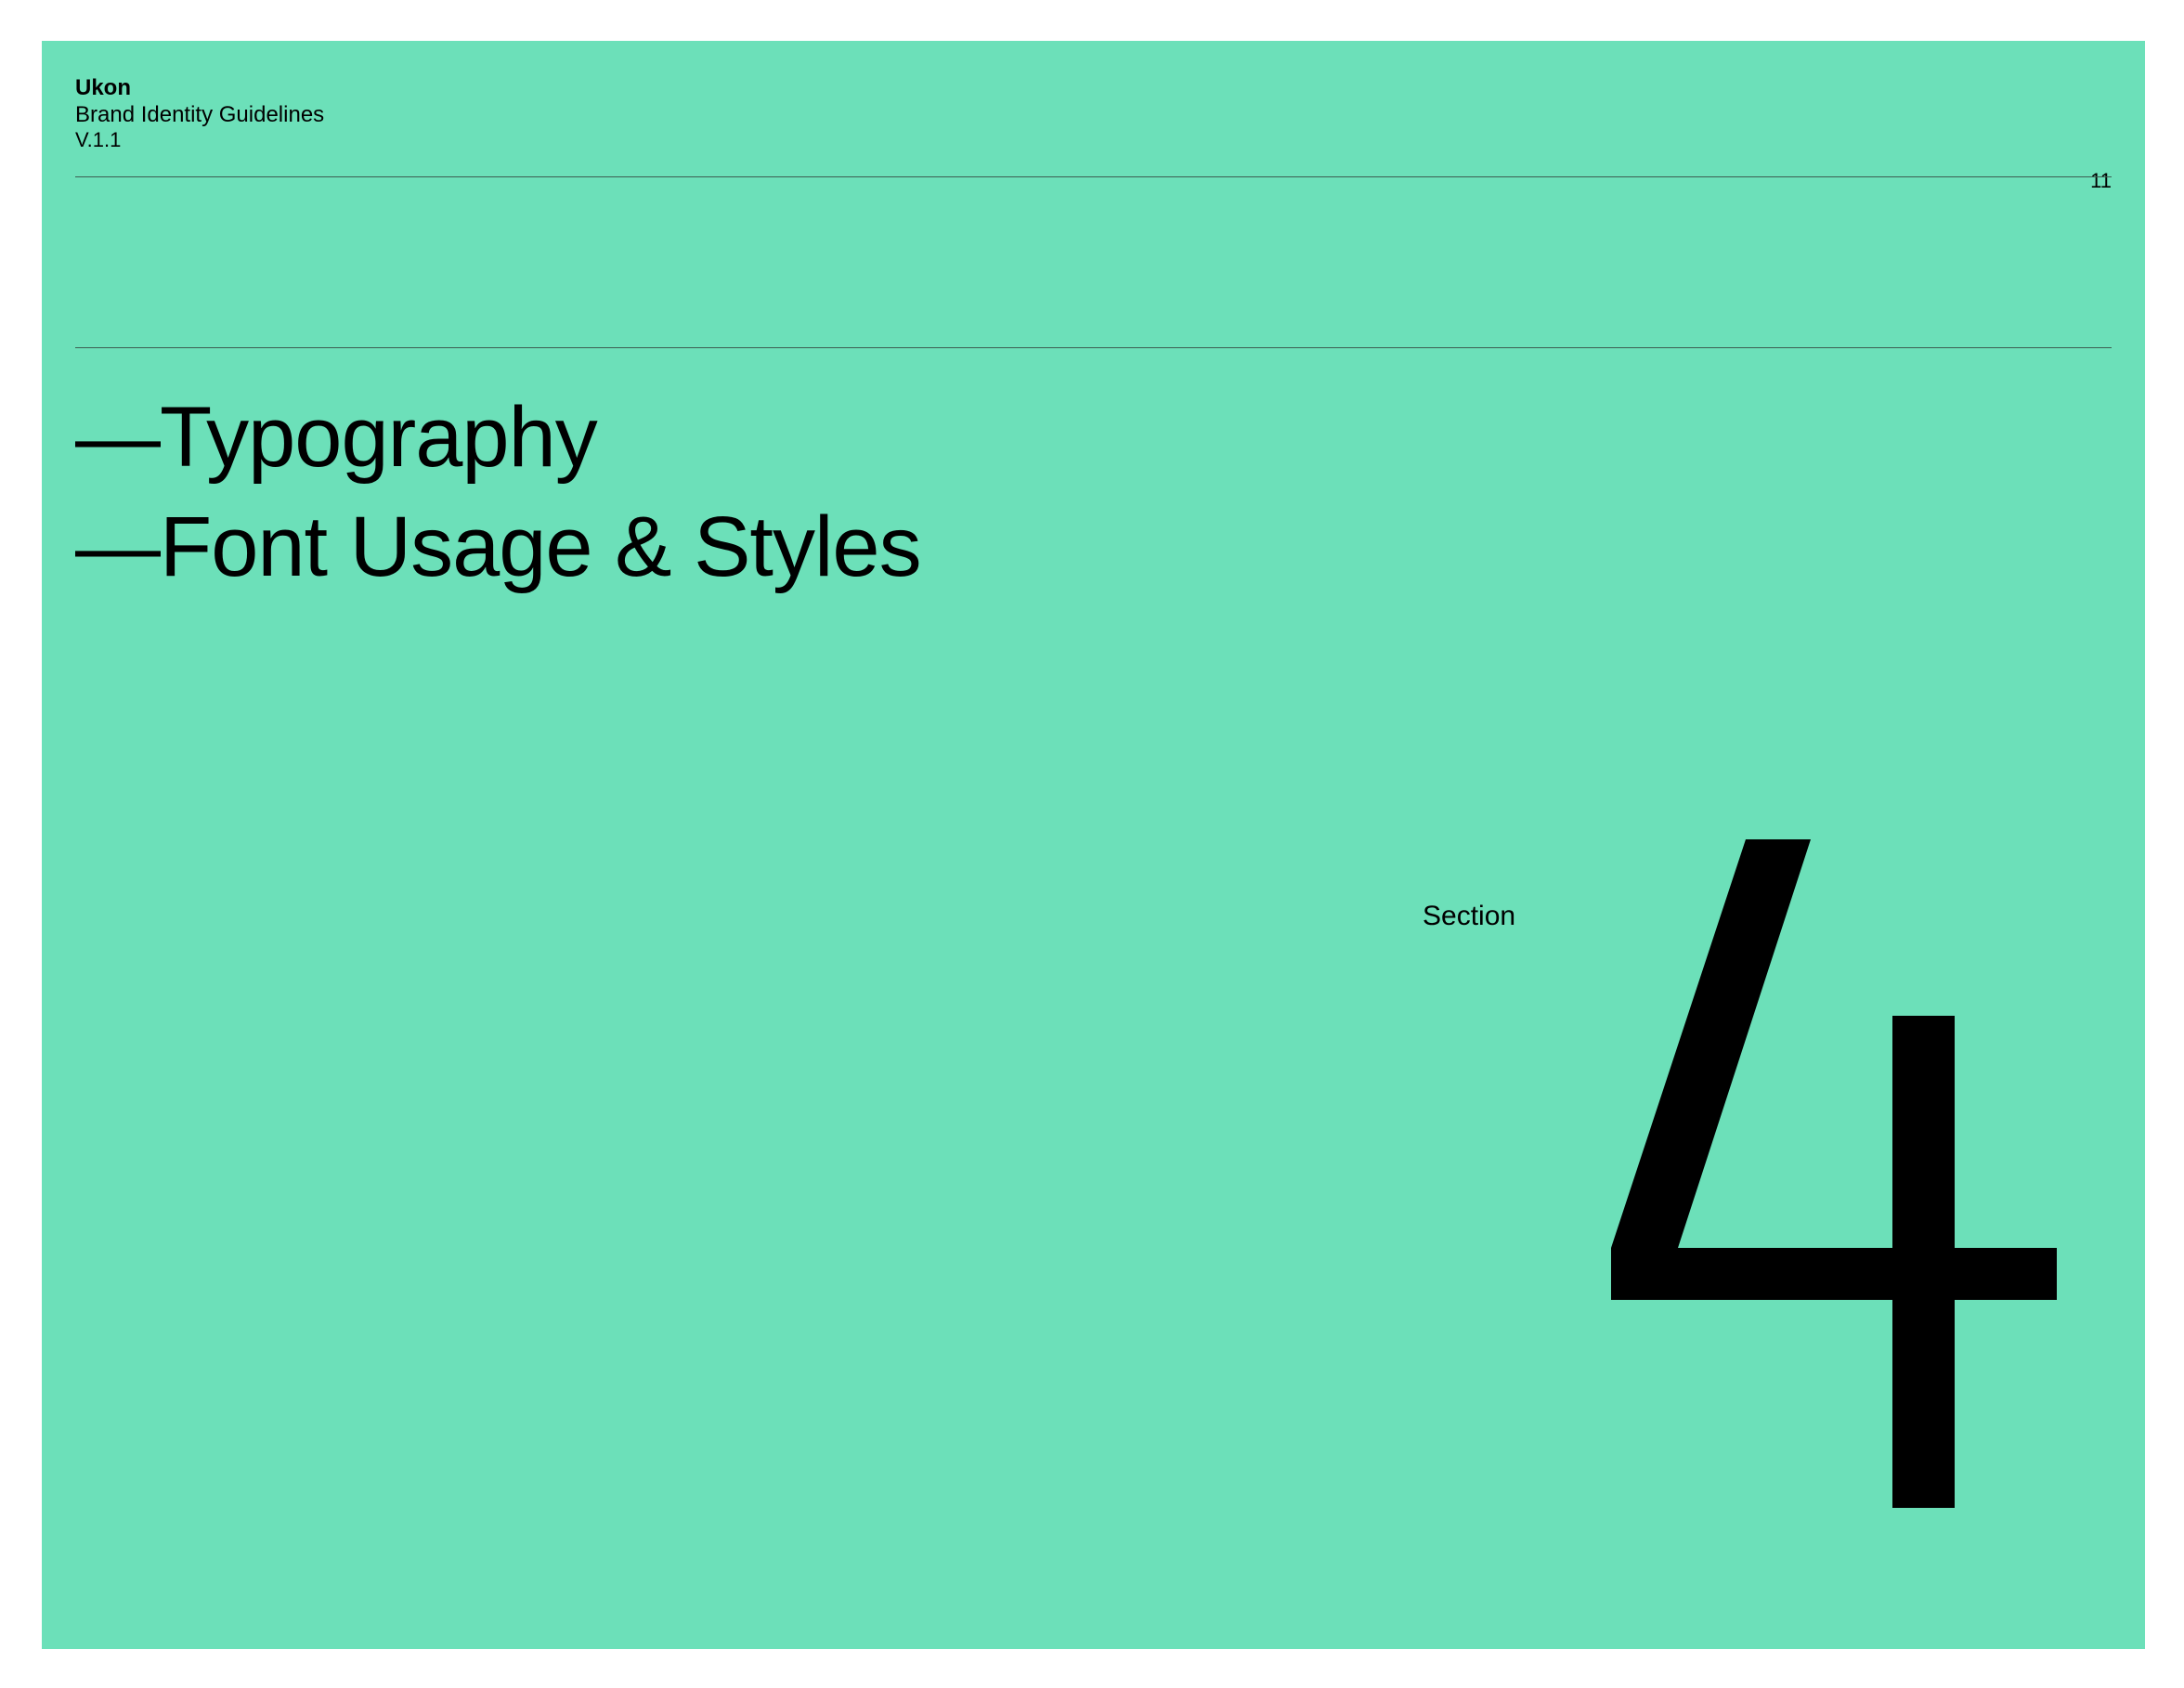 Image resolution: width=2184 pixels, height=1688 pixels. I want to click on document-title: Brand Identity Guidelines, so click(200, 114).